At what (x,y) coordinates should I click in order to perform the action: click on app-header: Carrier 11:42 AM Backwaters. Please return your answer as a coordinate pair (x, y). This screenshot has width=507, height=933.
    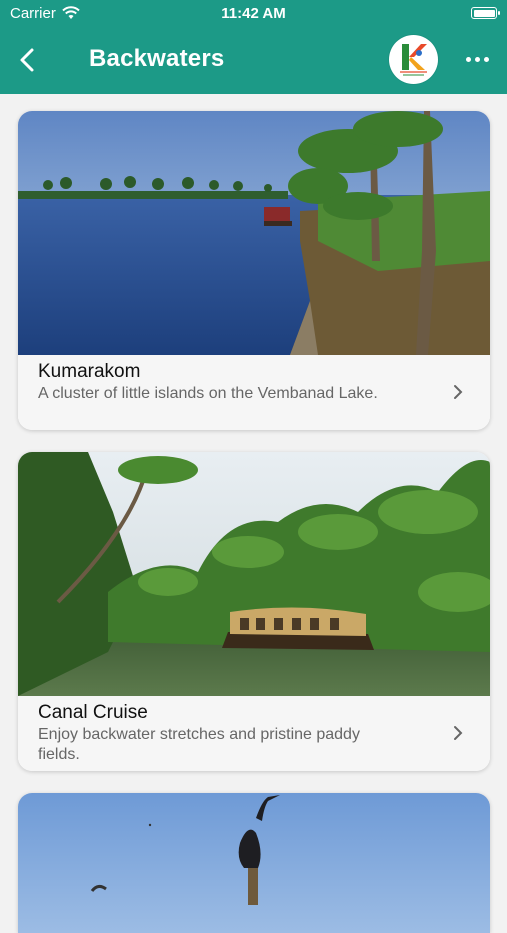
    Looking at the image, I should click on (253, 47).